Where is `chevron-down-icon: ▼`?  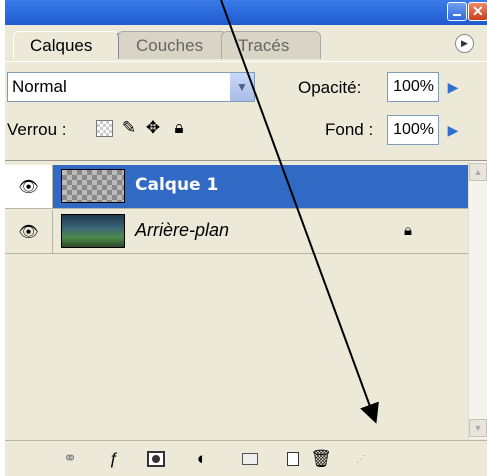
chevron-down-icon: ▼ is located at coordinates (242, 87).